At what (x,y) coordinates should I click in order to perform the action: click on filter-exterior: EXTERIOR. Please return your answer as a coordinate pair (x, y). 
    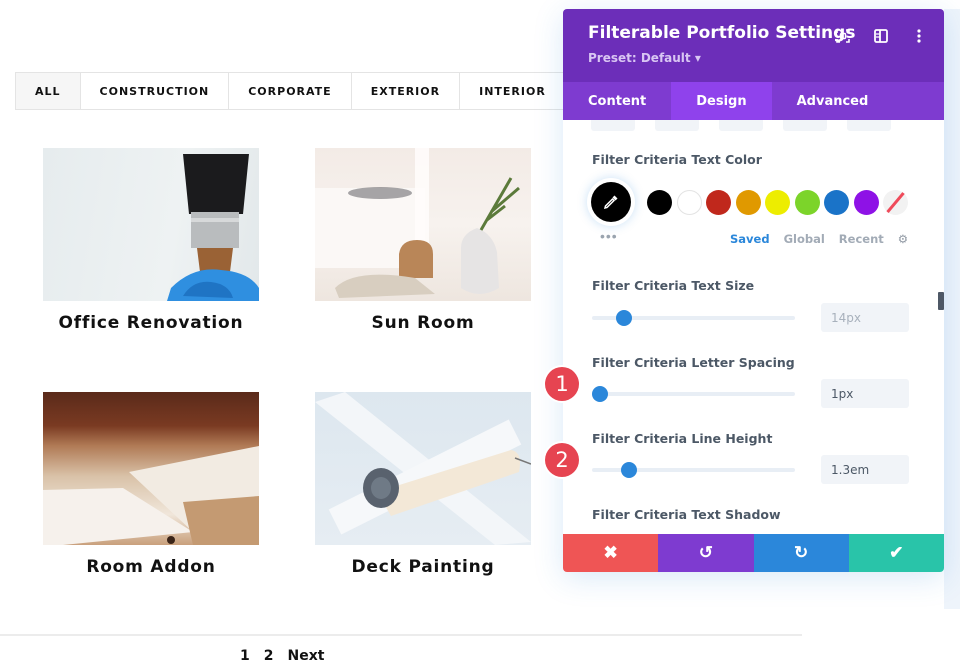
    Looking at the image, I should click on (406, 91).